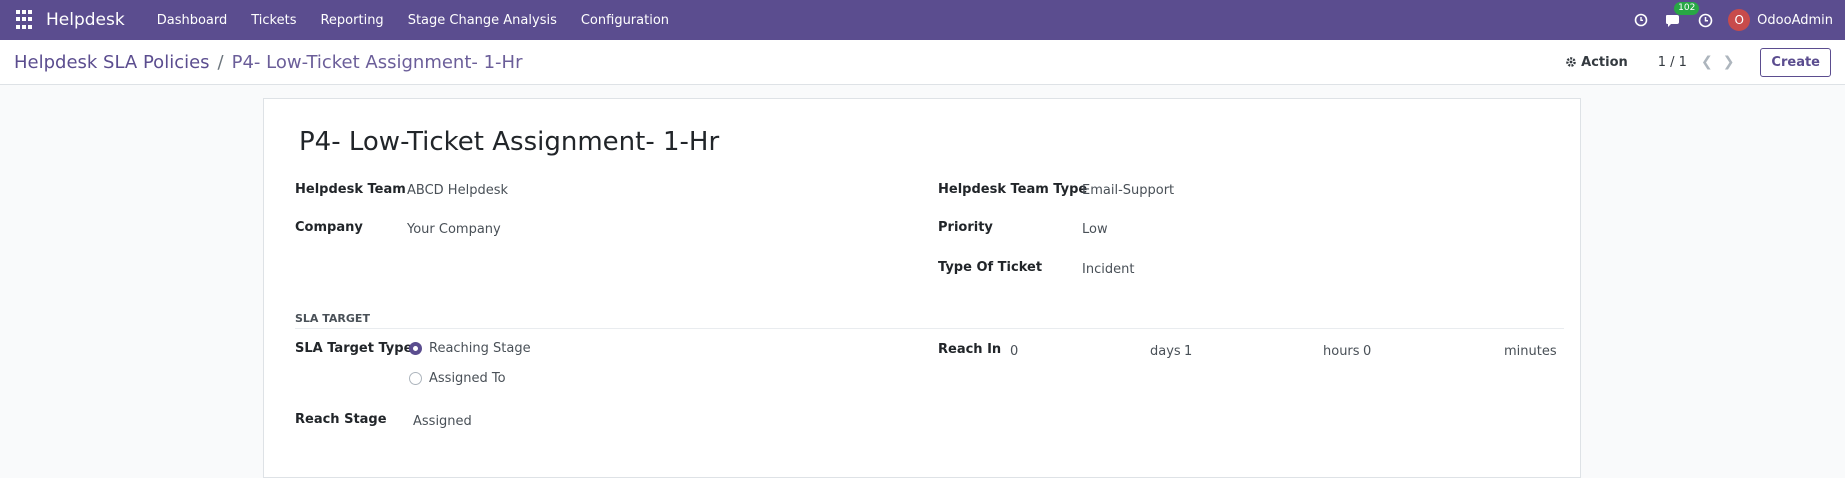 Image resolution: width=1845 pixels, height=478 pixels. Describe the element at coordinates (454, 229) in the screenshot. I see `company-field: Your Company` at that location.